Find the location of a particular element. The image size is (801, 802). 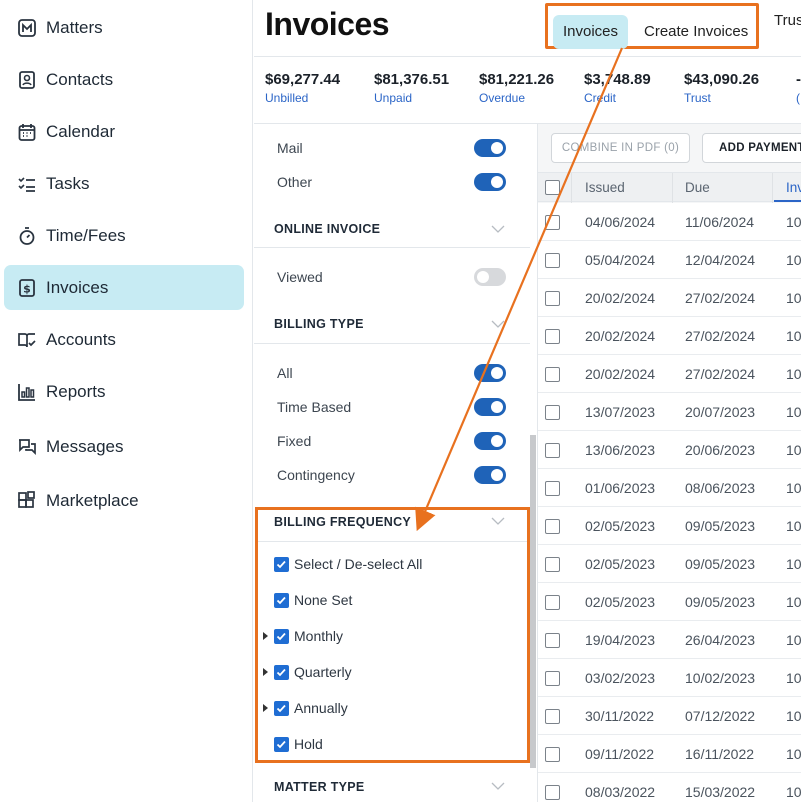

table-row: 30/11/2022 07/12/2022 100 is located at coordinates (669, 716).